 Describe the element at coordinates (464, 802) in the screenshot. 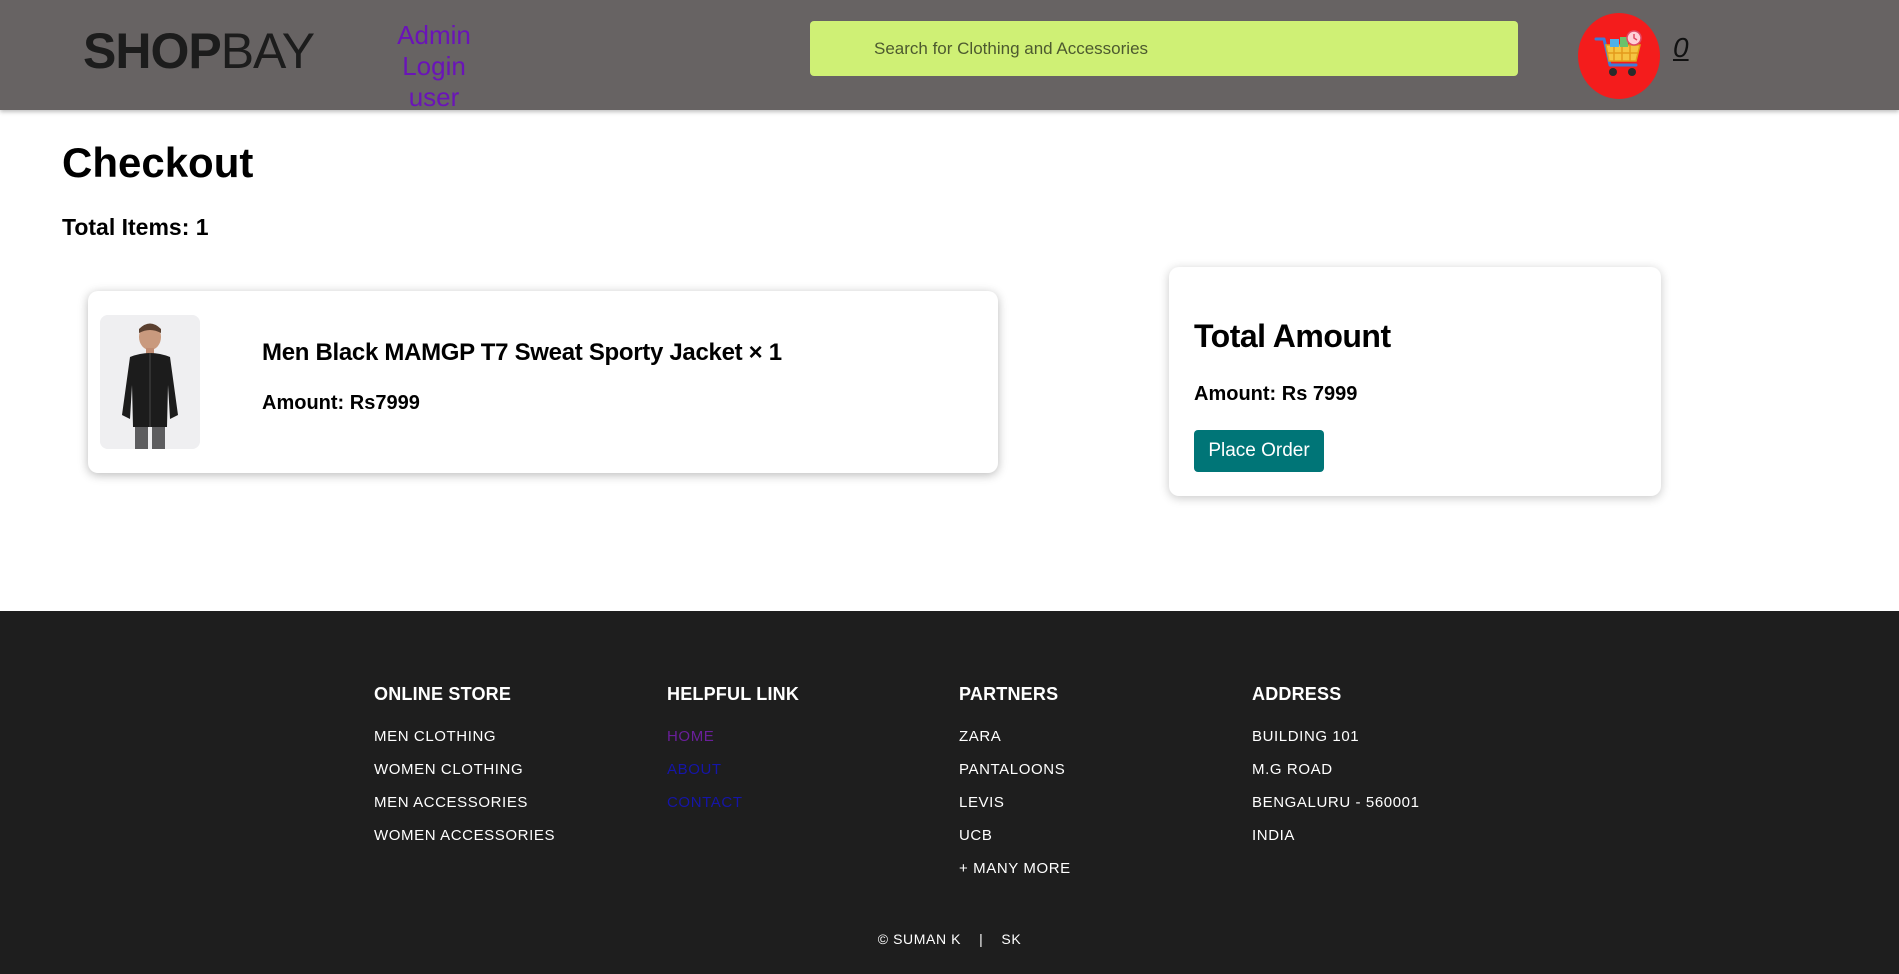

I see `footer-link-men-accessories: MEN ACCESSORIES` at that location.